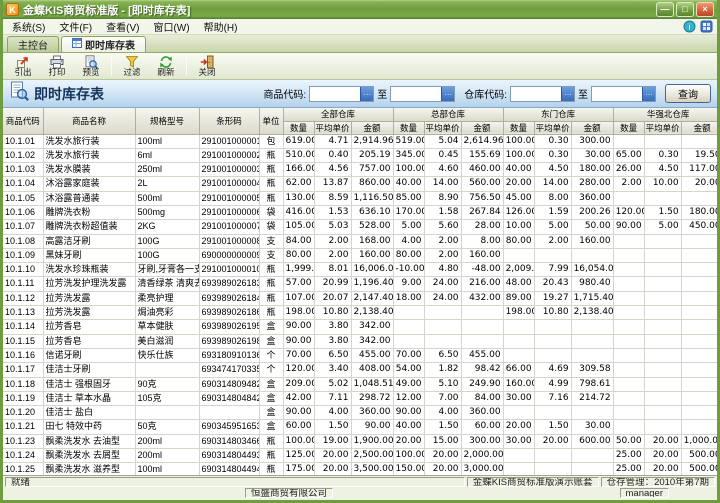 Image resolution: width=720 pixels, height=503 pixels. I want to click on grid-cell: 田七 特效中药, so click(89, 427).